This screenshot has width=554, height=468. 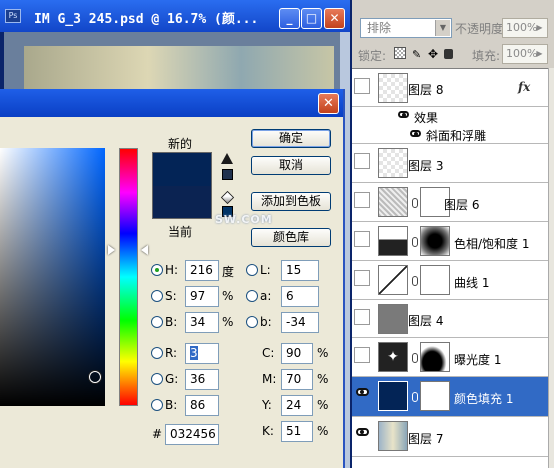 I want to click on color-picker-titlebar: ✕, so click(x=171, y=103).